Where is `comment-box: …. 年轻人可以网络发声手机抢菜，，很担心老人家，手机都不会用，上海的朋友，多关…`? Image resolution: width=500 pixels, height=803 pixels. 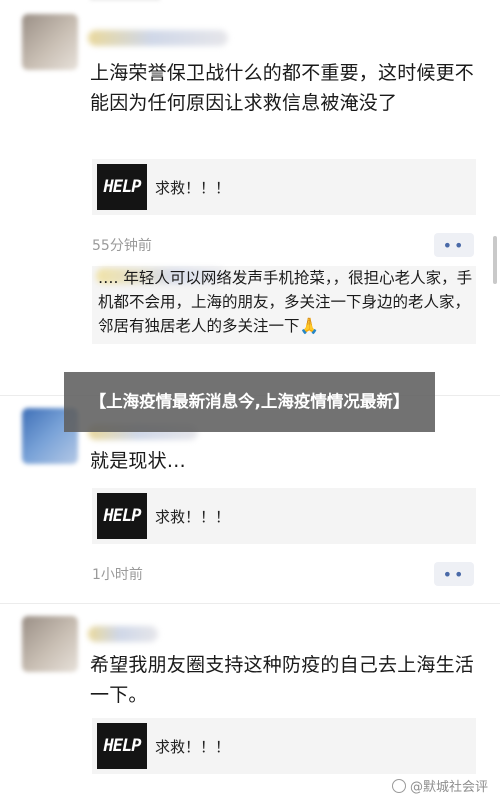 comment-box: …. 年轻人可以网络发声手机抢菜，，很担心老人家，手机都不会用，上海的朋友，多关… is located at coordinates (284, 305).